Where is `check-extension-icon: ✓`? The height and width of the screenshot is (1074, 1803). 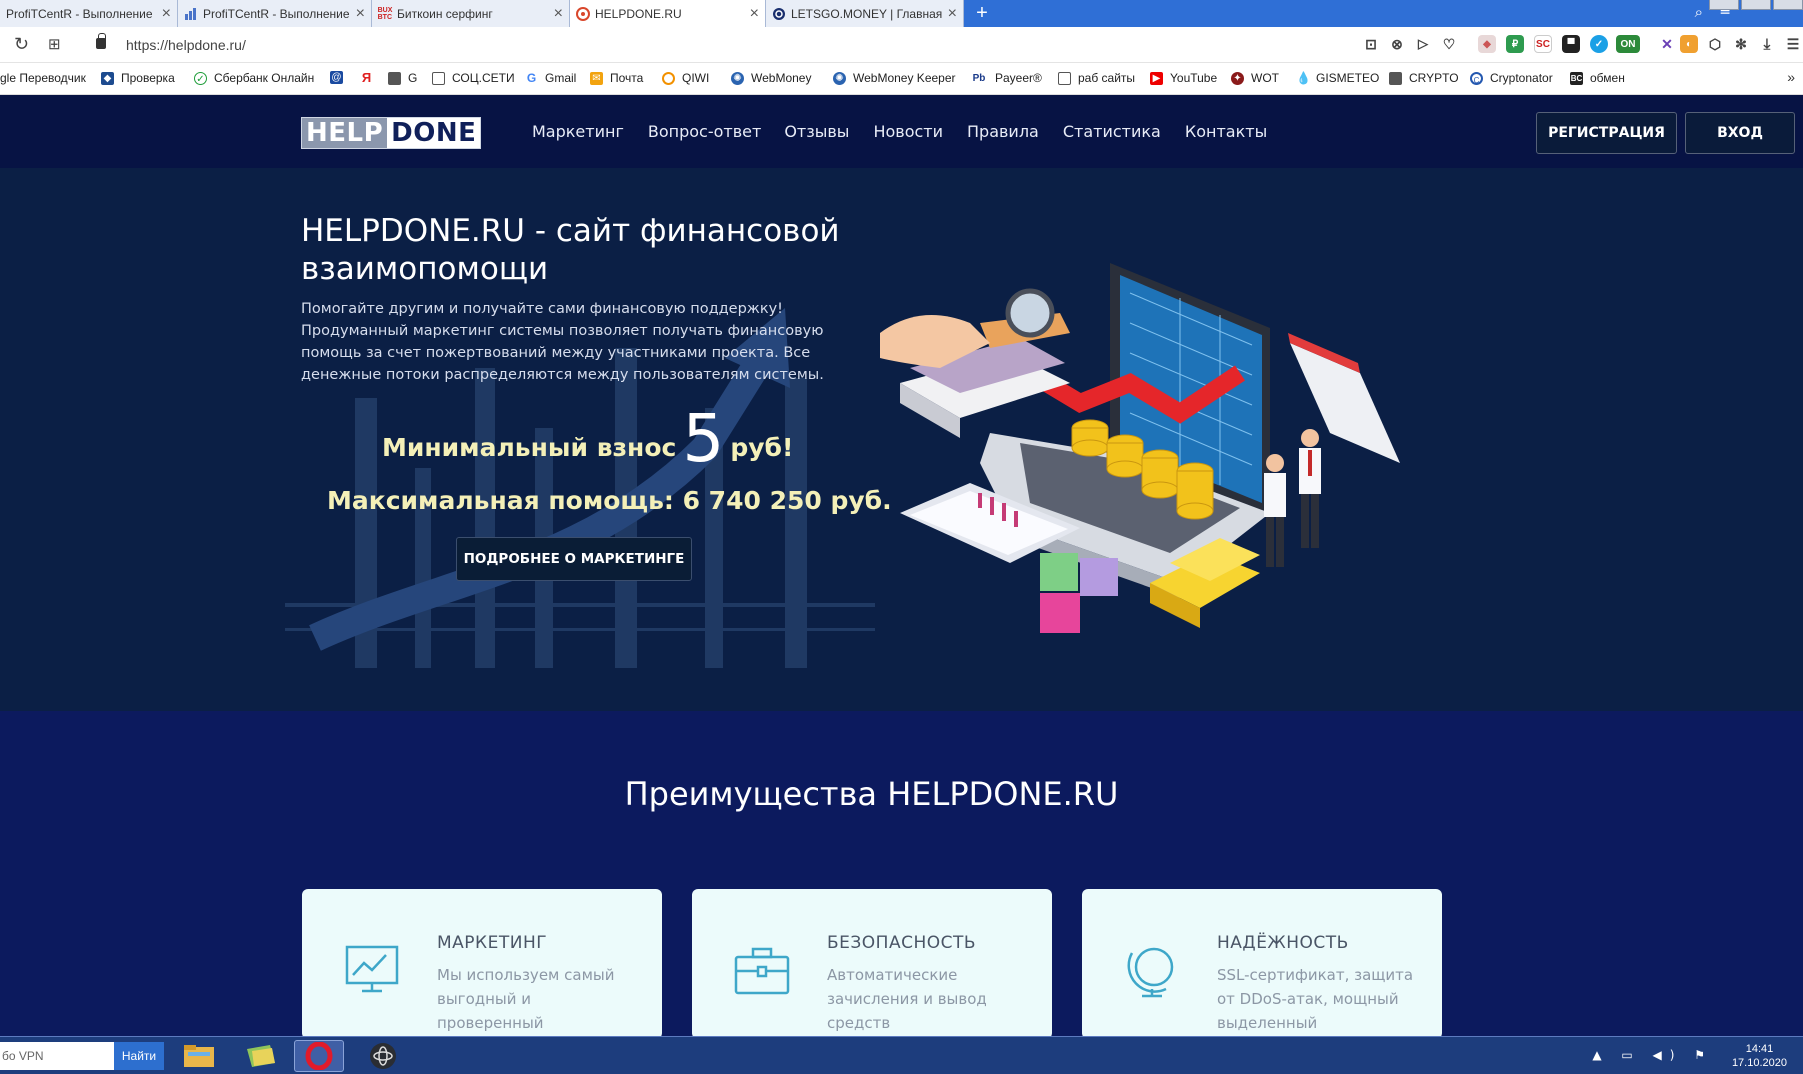 check-extension-icon: ✓ is located at coordinates (1599, 44).